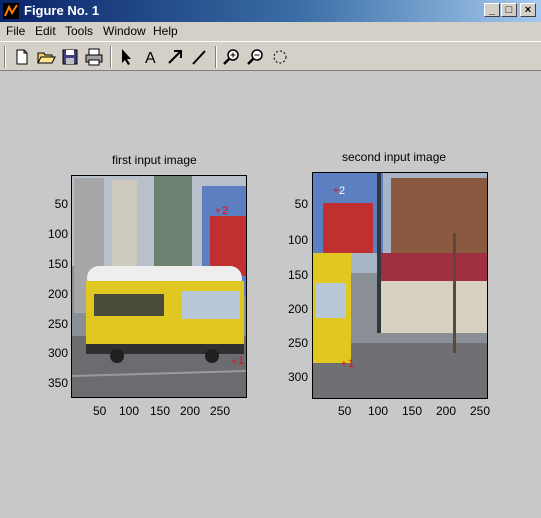 This screenshot has width=541, height=518. What do you see at coordinates (160, 411) in the screenshot?
I see `plot1-xtick: 150` at bounding box center [160, 411].